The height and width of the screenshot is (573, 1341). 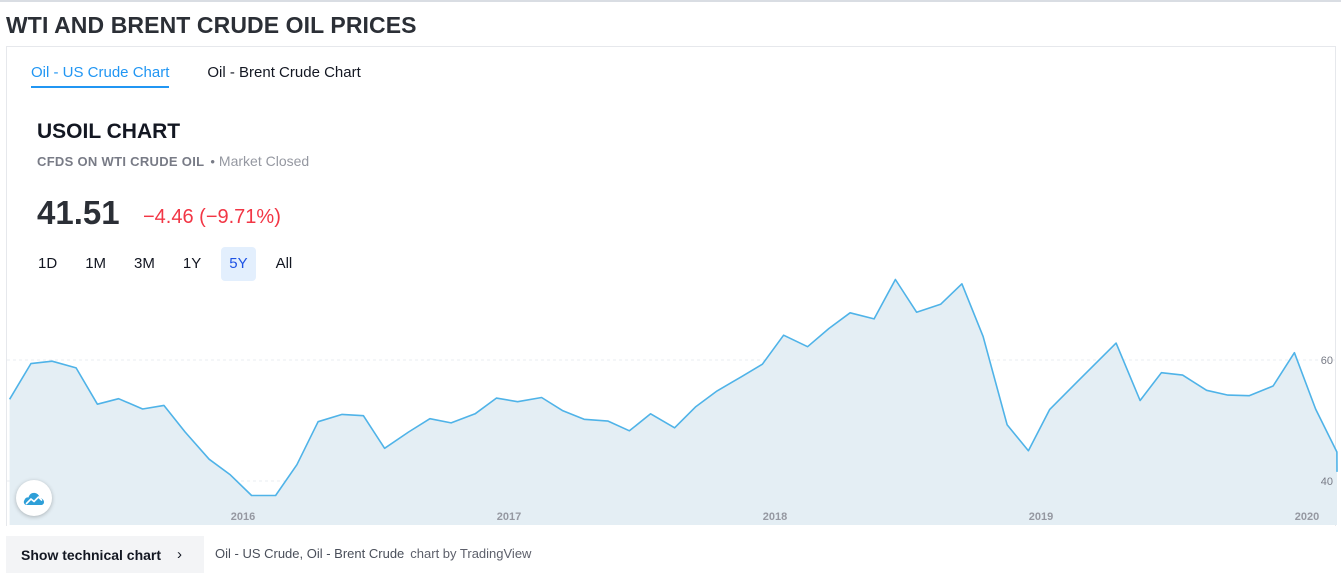 I want to click on attribution-tradingview: chart by TradingView, so click(x=470, y=553).